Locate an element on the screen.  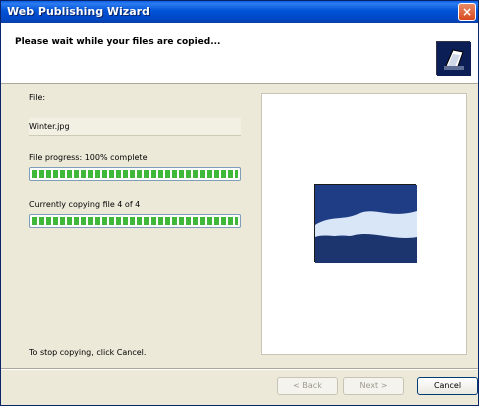
file-progress-fill is located at coordinates (135, 174).